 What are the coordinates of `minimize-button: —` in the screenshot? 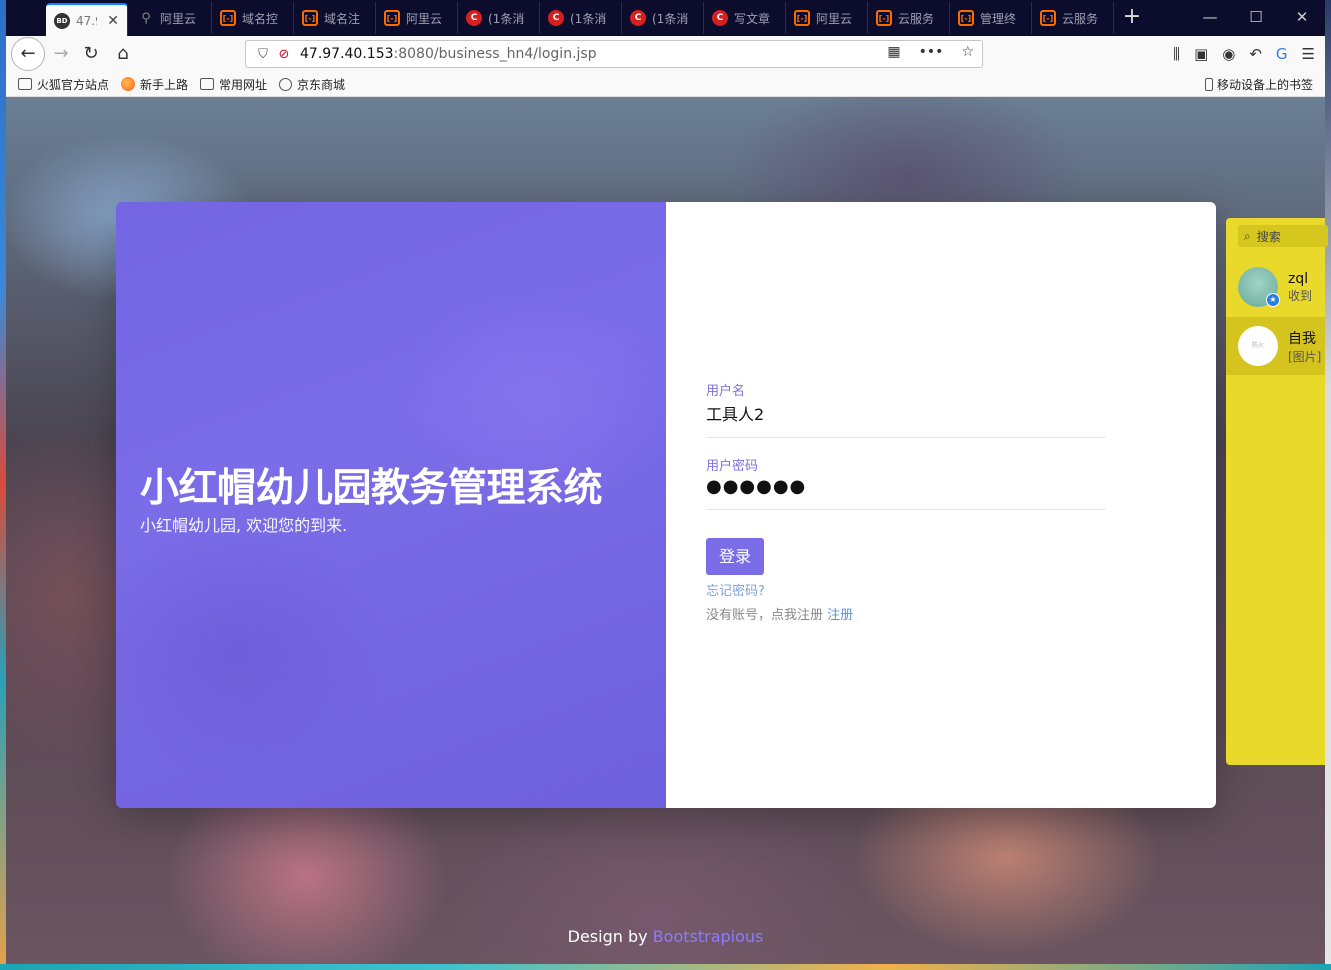 It's located at (1210, 17).